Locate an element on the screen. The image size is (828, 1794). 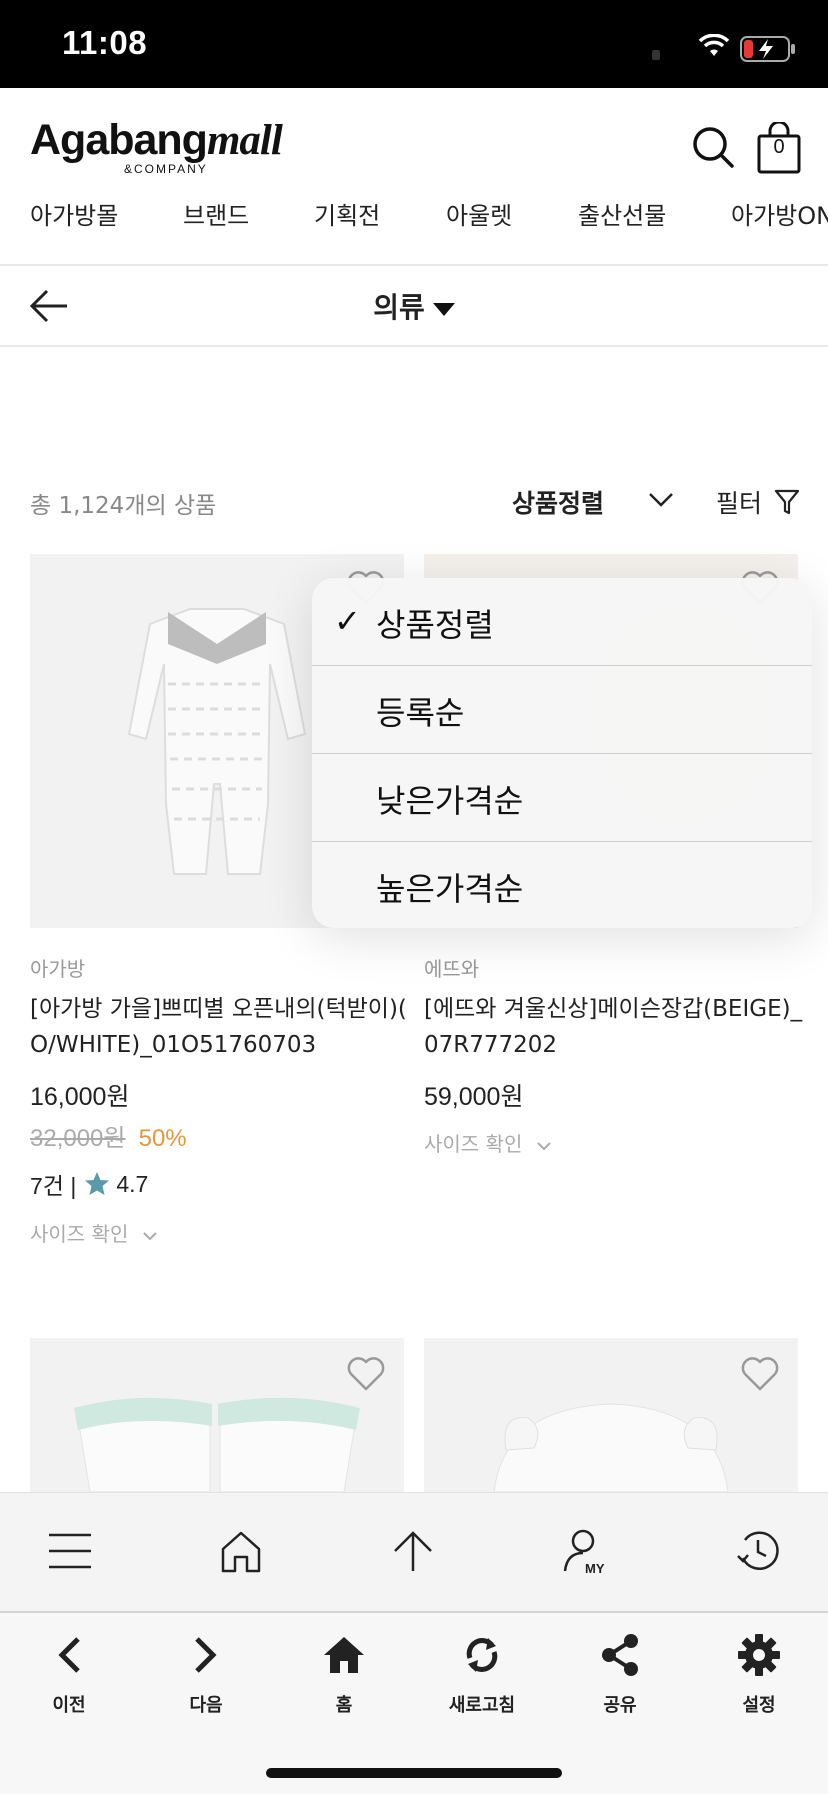
agabang-logo: Agabangmall is located at coordinates (156, 140).